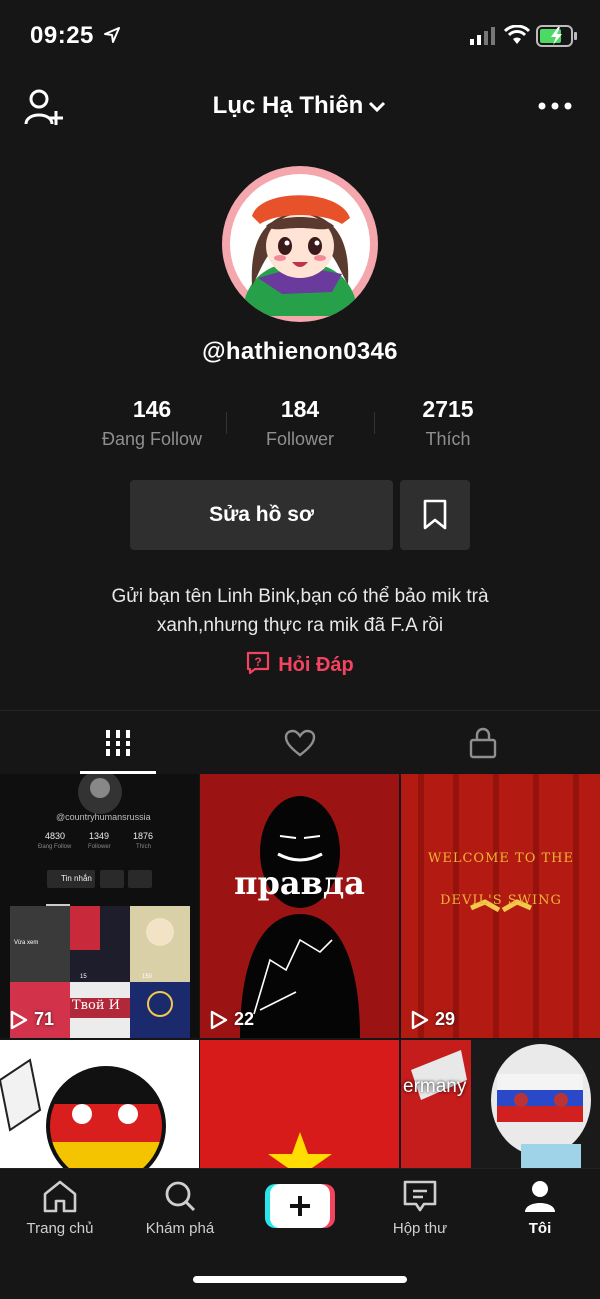  I want to click on heart-icon, so click(300, 743).